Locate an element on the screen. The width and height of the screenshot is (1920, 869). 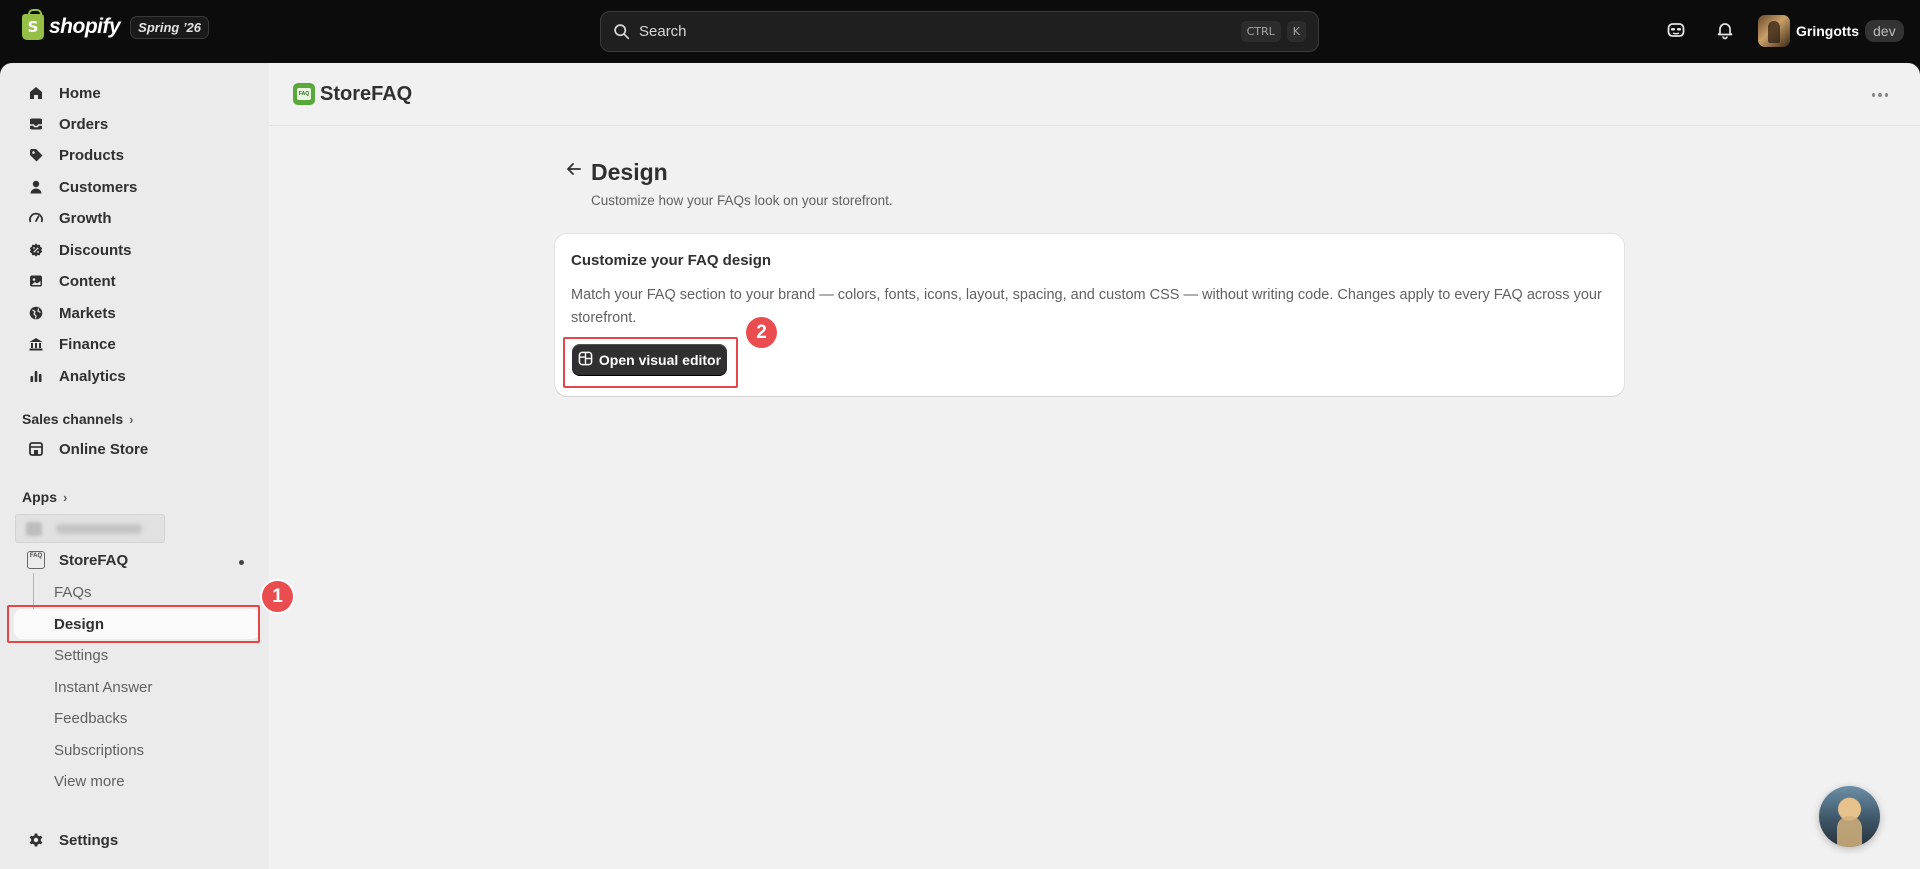
faq-box-icon: FAQ is located at coordinates (36, 560).